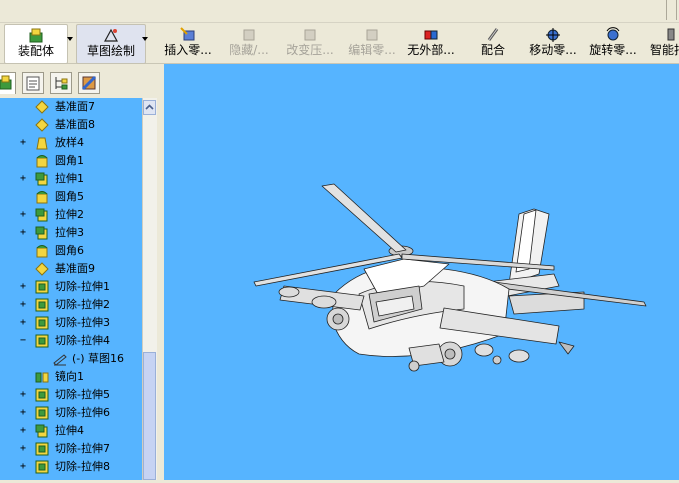 This screenshot has width=679, height=483. I want to click on tree-item: 圆角6, so click(71, 251).